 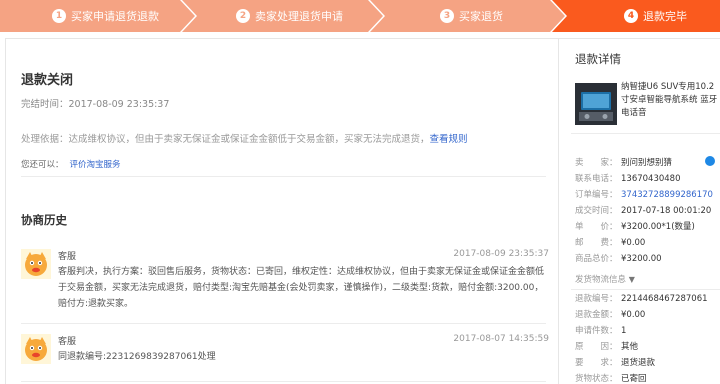 I want to click on info-key: 退款金额：, so click(x=596, y=315).